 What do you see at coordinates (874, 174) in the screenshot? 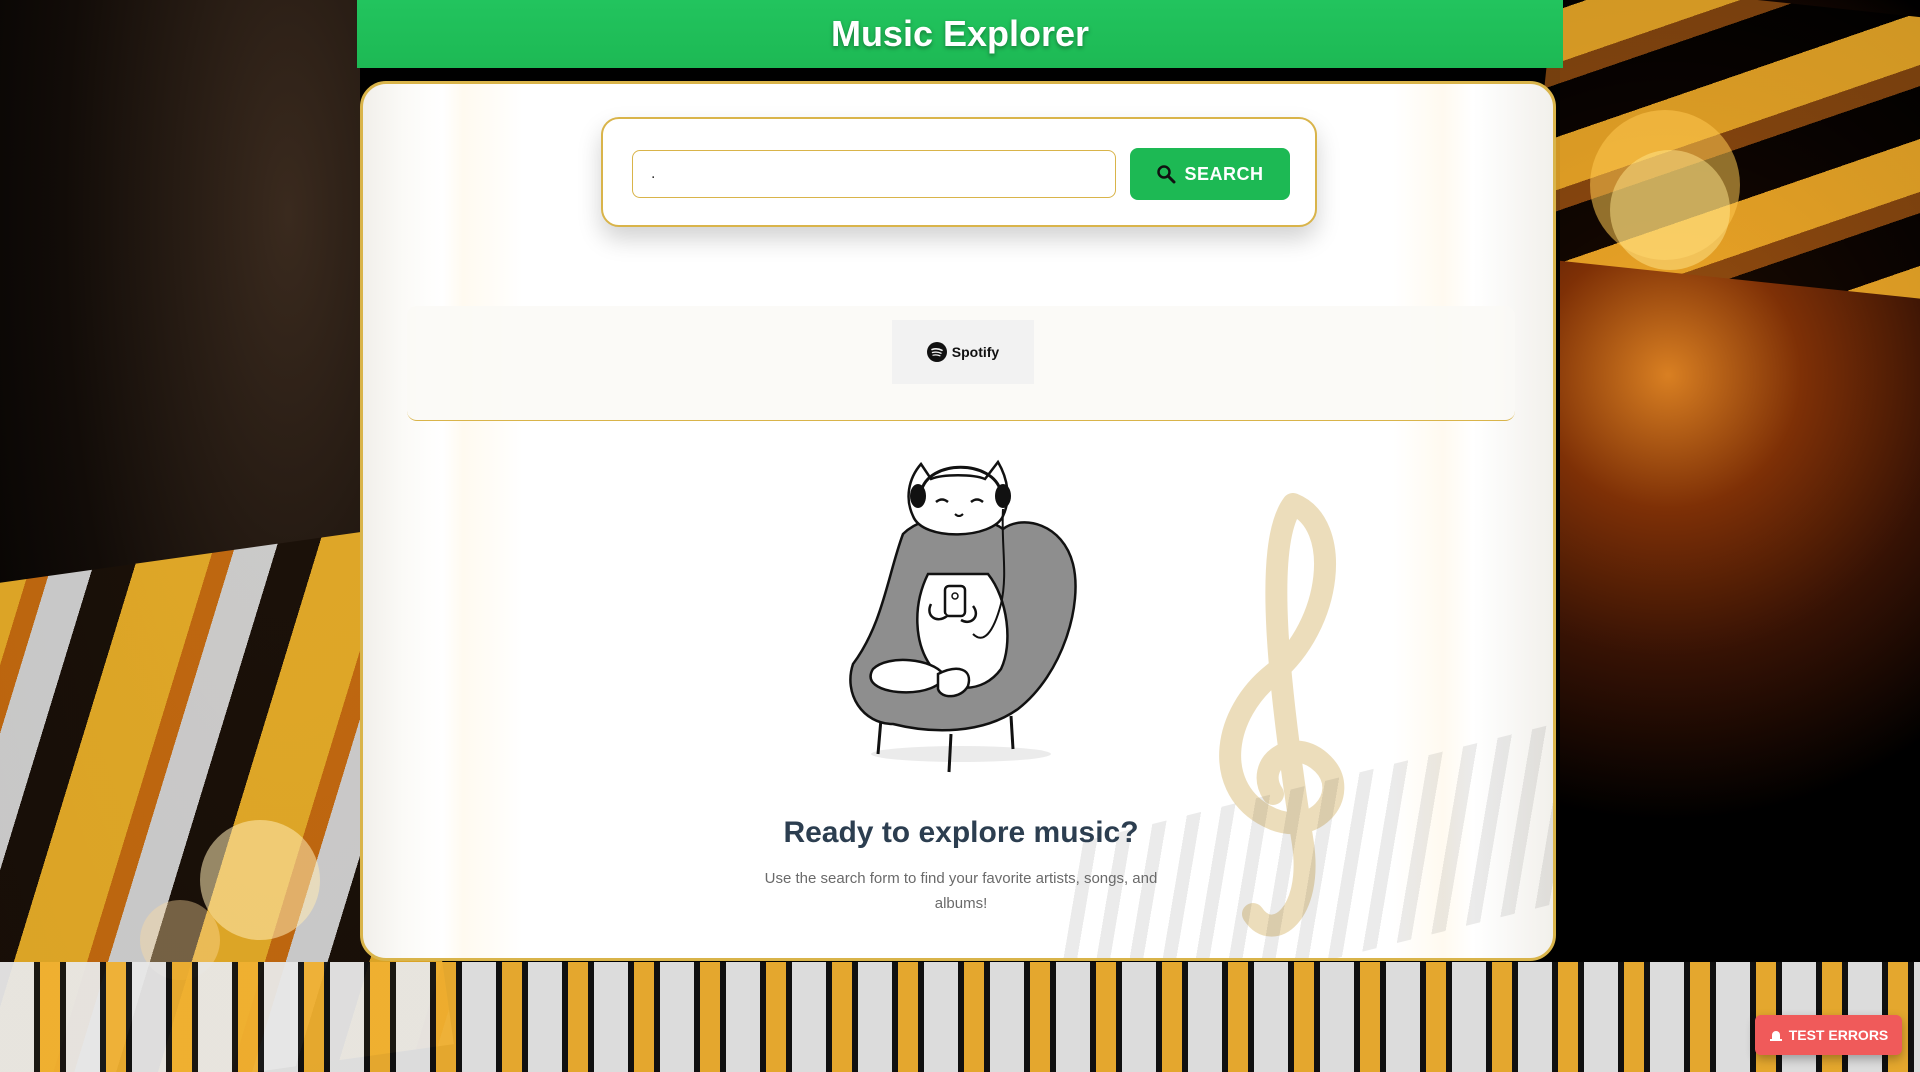
I see `search-input` at bounding box center [874, 174].